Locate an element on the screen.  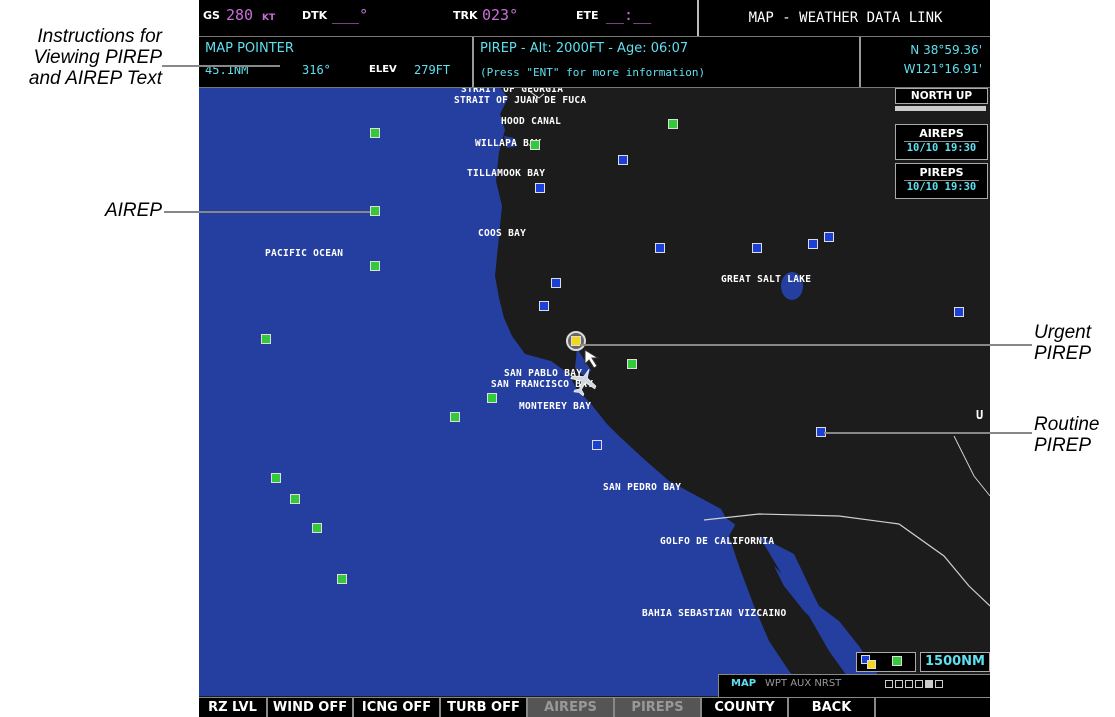
map-label-tillamook-bay: TILLAMOOK BAY is located at coordinates (506, 173).